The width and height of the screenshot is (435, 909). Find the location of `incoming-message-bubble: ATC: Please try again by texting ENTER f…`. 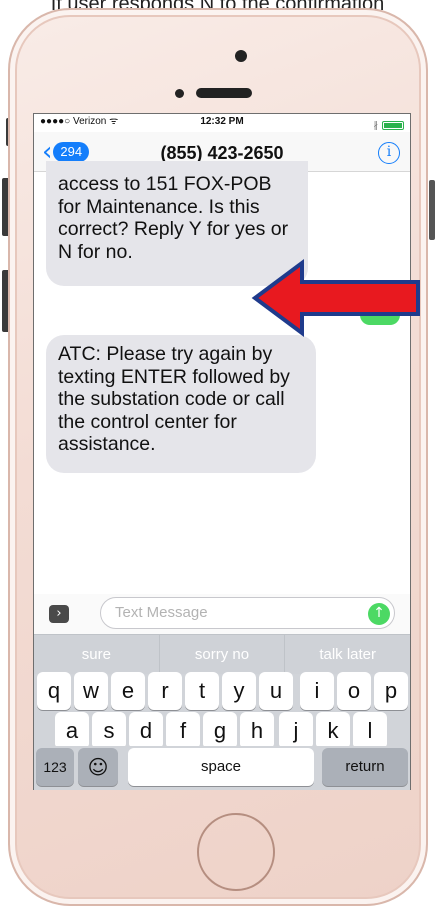

incoming-message-bubble: ATC: Please try again by texting ENTER f… is located at coordinates (181, 404).